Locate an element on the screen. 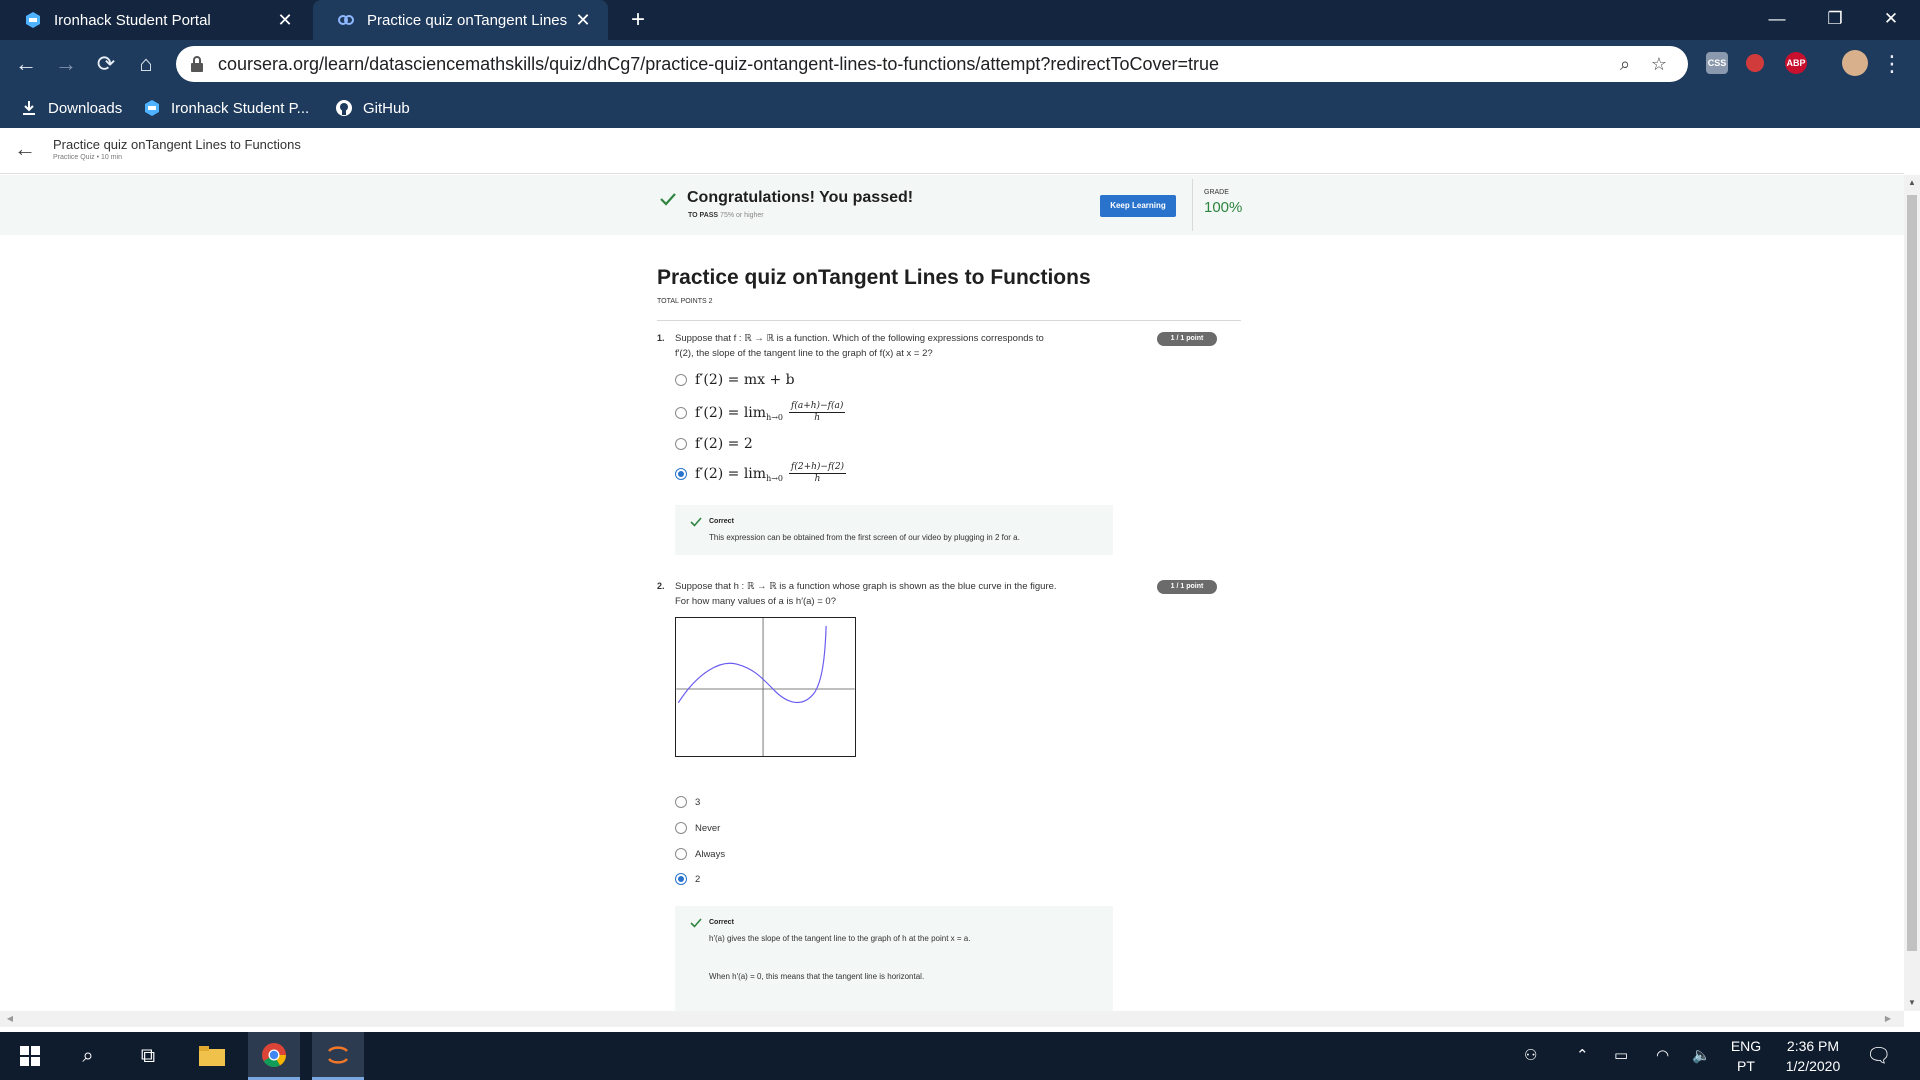  notifications-icon: 🗨 is located at coordinates (1878, 1055).